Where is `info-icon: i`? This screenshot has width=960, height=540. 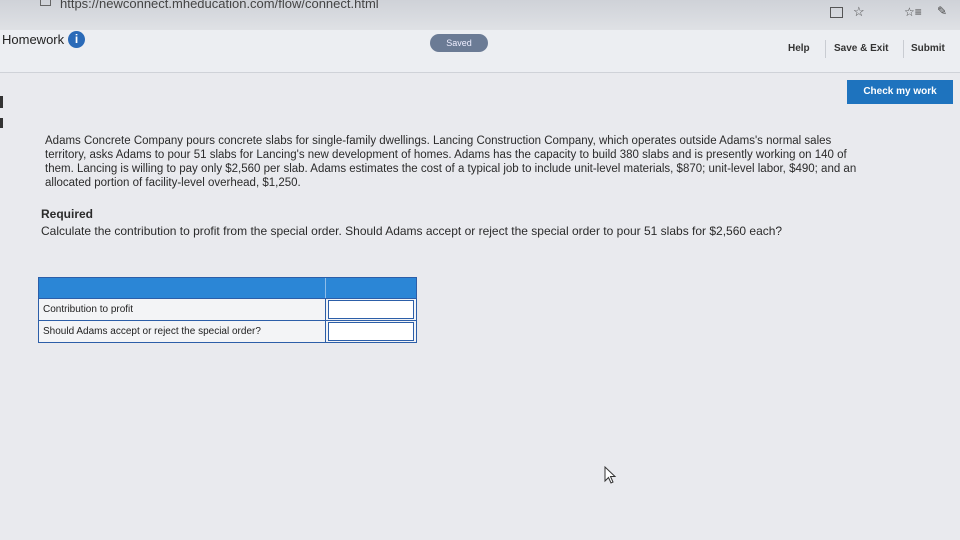 info-icon: i is located at coordinates (76, 39).